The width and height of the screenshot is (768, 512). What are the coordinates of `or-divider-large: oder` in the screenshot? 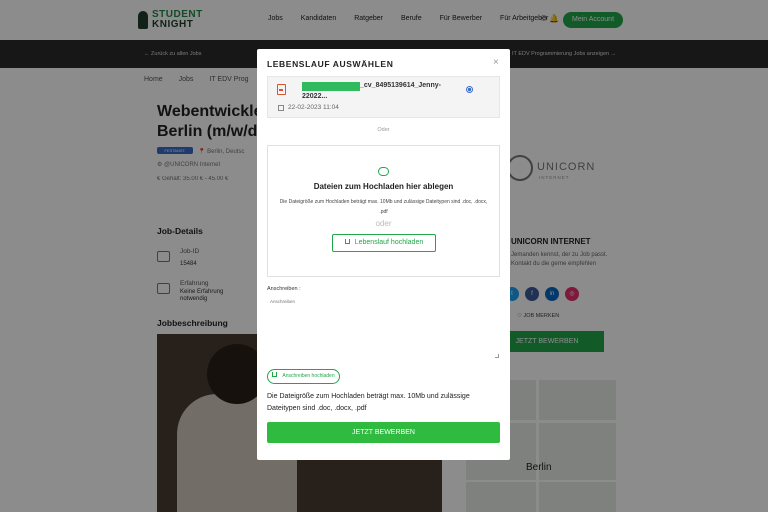 It's located at (383, 223).